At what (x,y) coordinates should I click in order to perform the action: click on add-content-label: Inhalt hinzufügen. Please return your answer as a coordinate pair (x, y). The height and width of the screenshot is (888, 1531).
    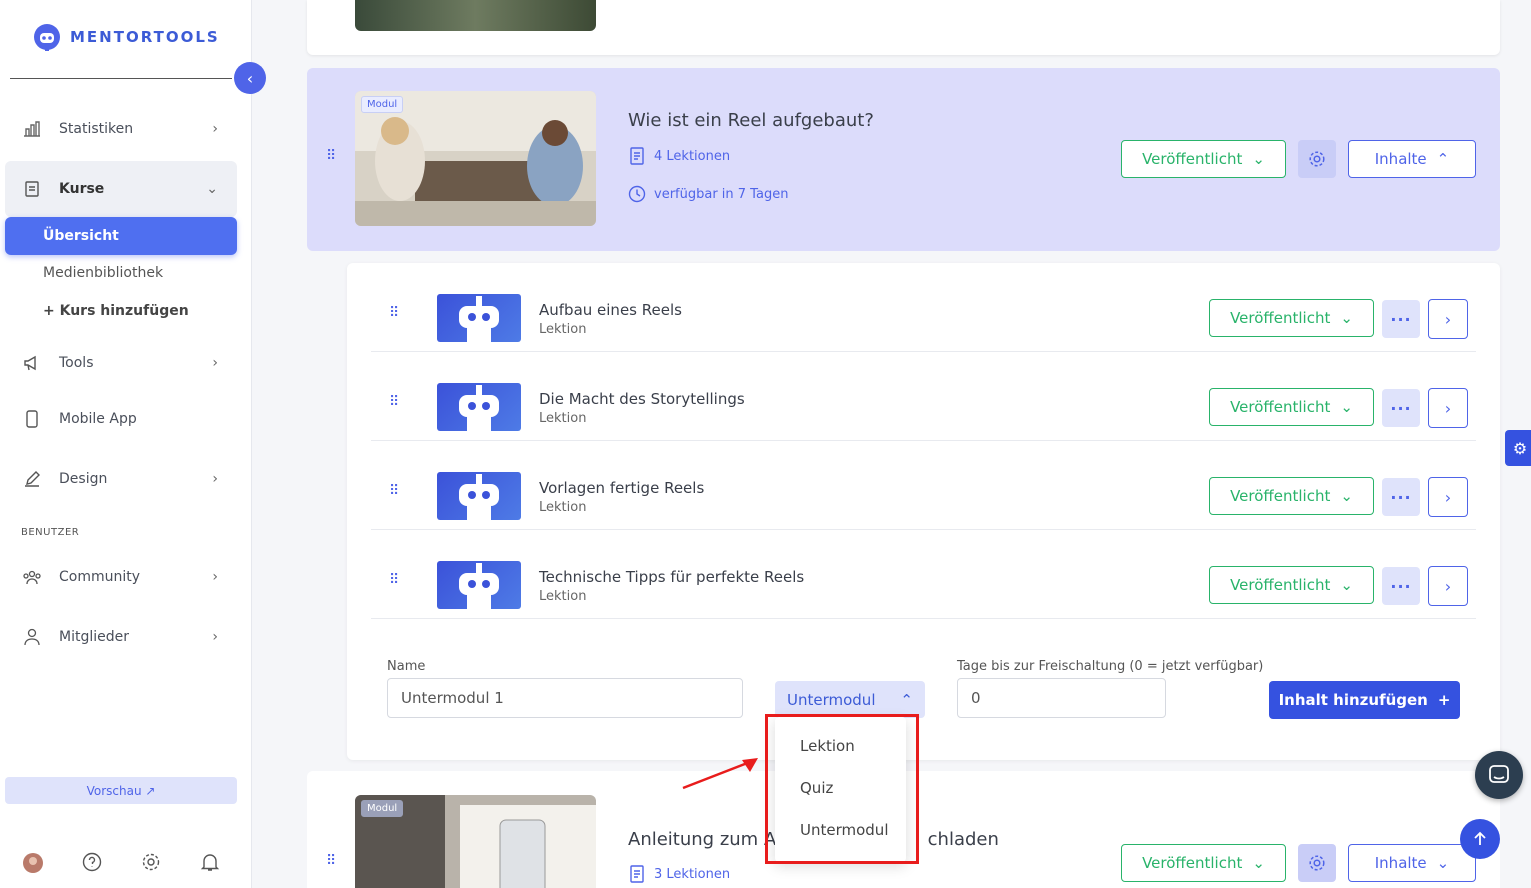
    Looking at the image, I should click on (1353, 700).